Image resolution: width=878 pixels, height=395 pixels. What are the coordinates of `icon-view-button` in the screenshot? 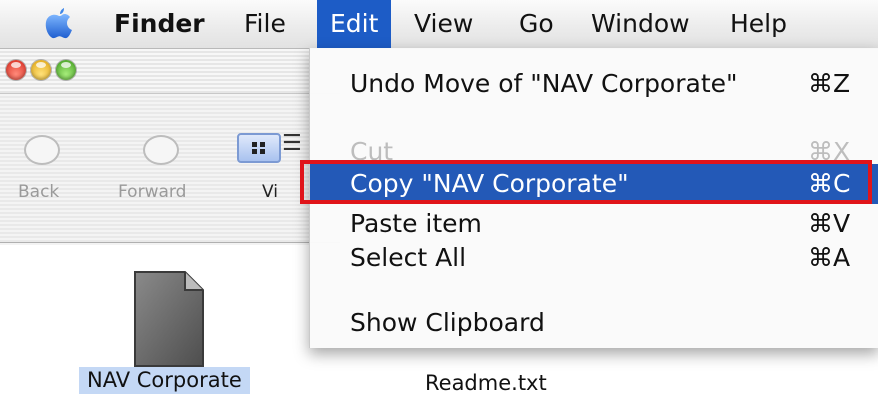 It's located at (259, 148).